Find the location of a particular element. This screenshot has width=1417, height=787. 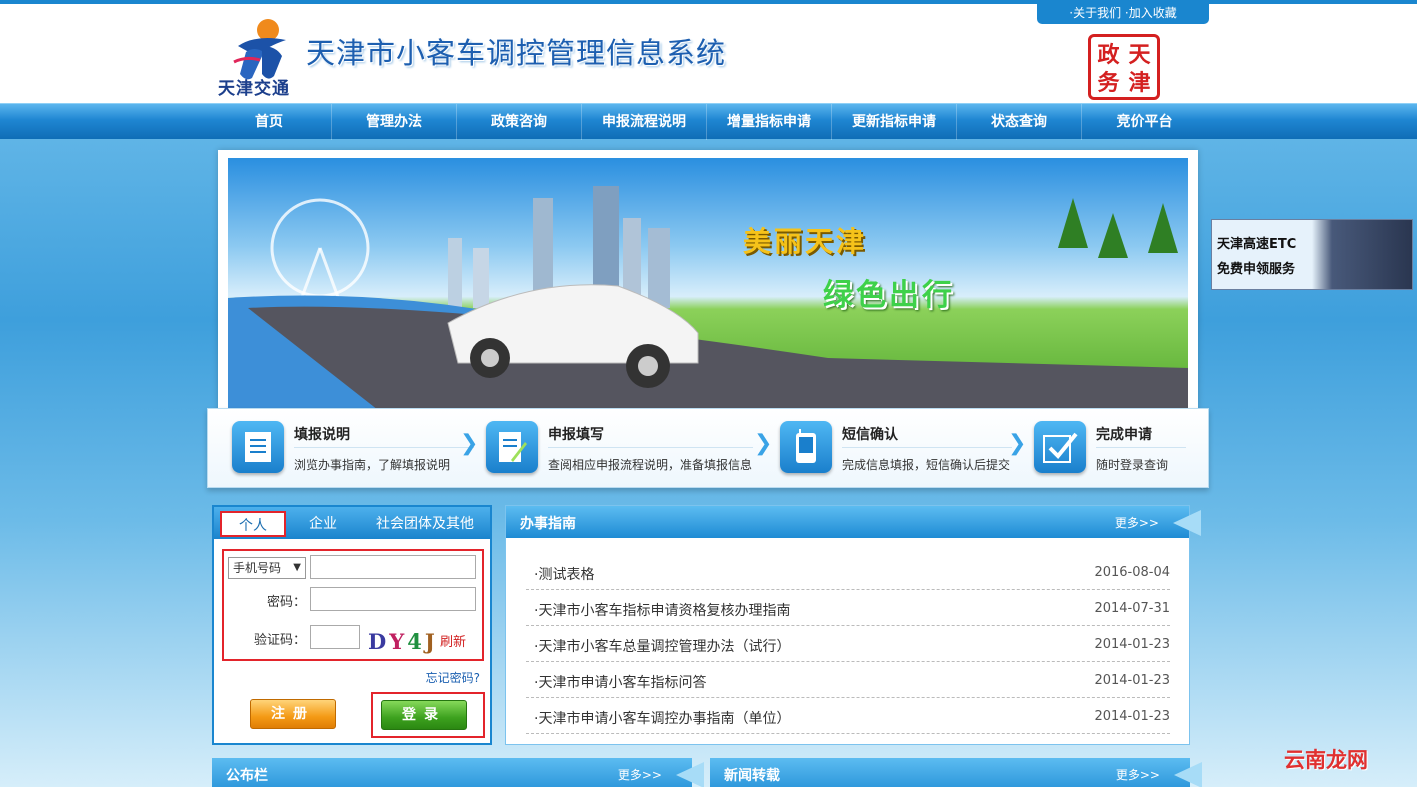

captcha-label: 验证码： is located at coordinates (279, 640).